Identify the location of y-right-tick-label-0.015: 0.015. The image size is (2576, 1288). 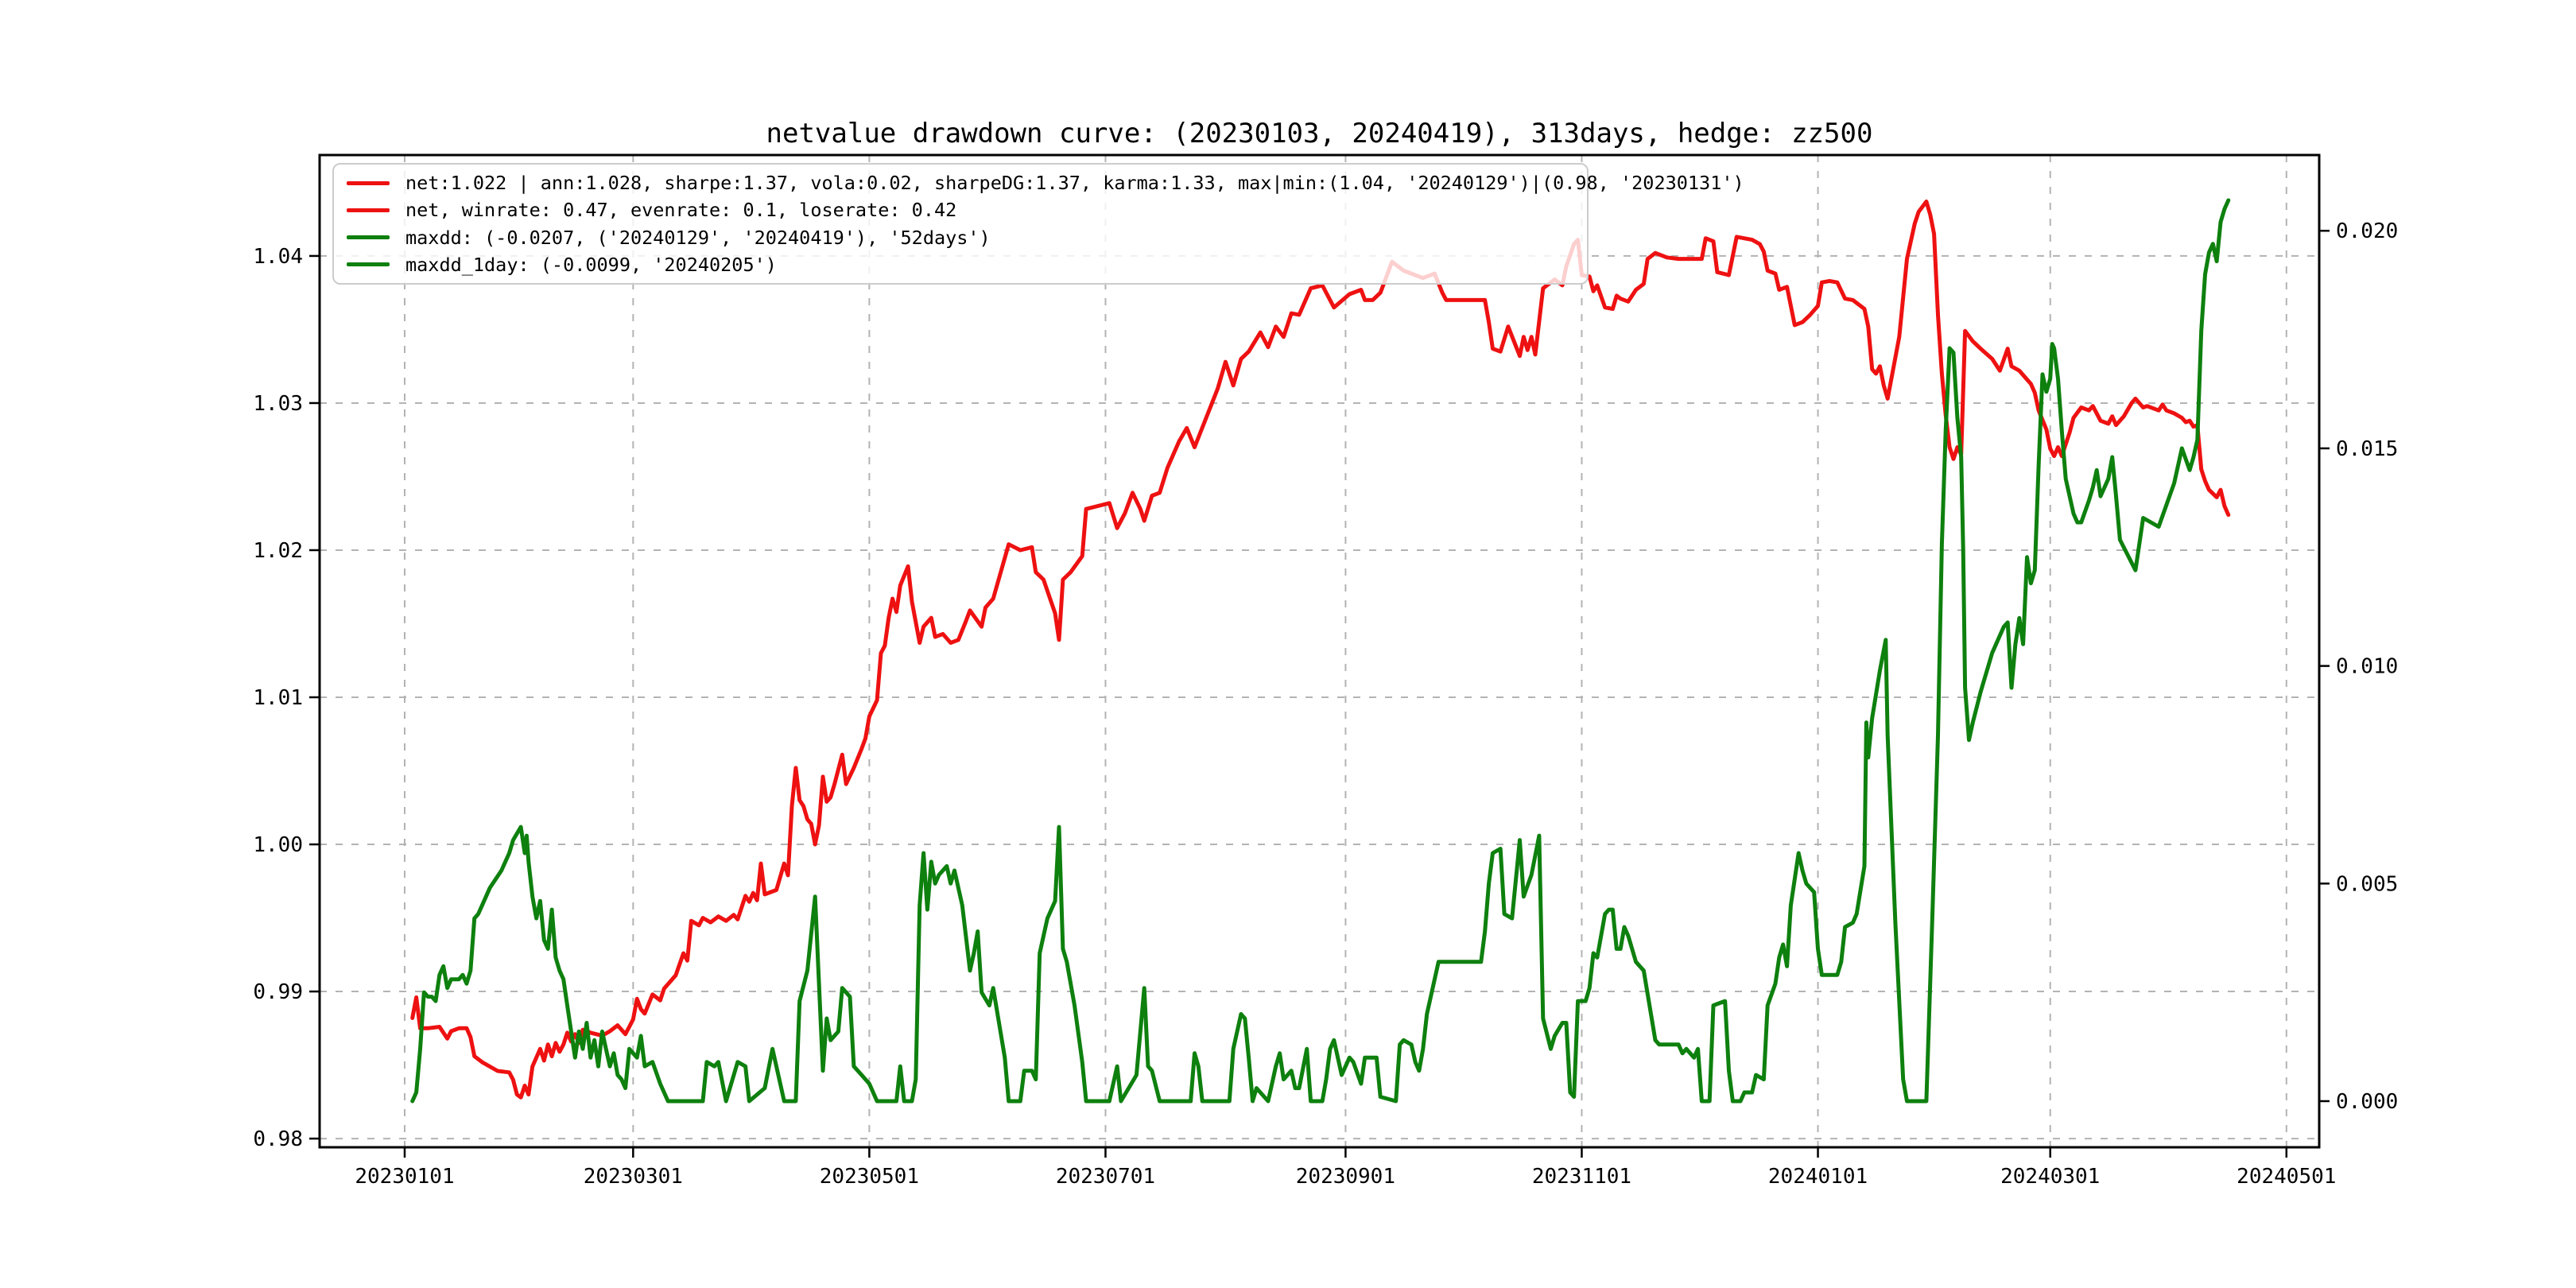
(2367, 449).